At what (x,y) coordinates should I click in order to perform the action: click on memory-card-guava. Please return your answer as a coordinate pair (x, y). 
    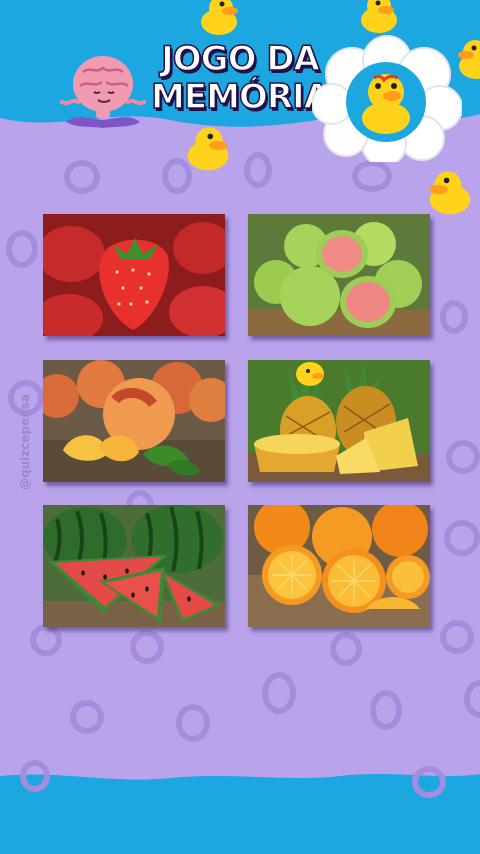
    Looking at the image, I should click on (339, 275).